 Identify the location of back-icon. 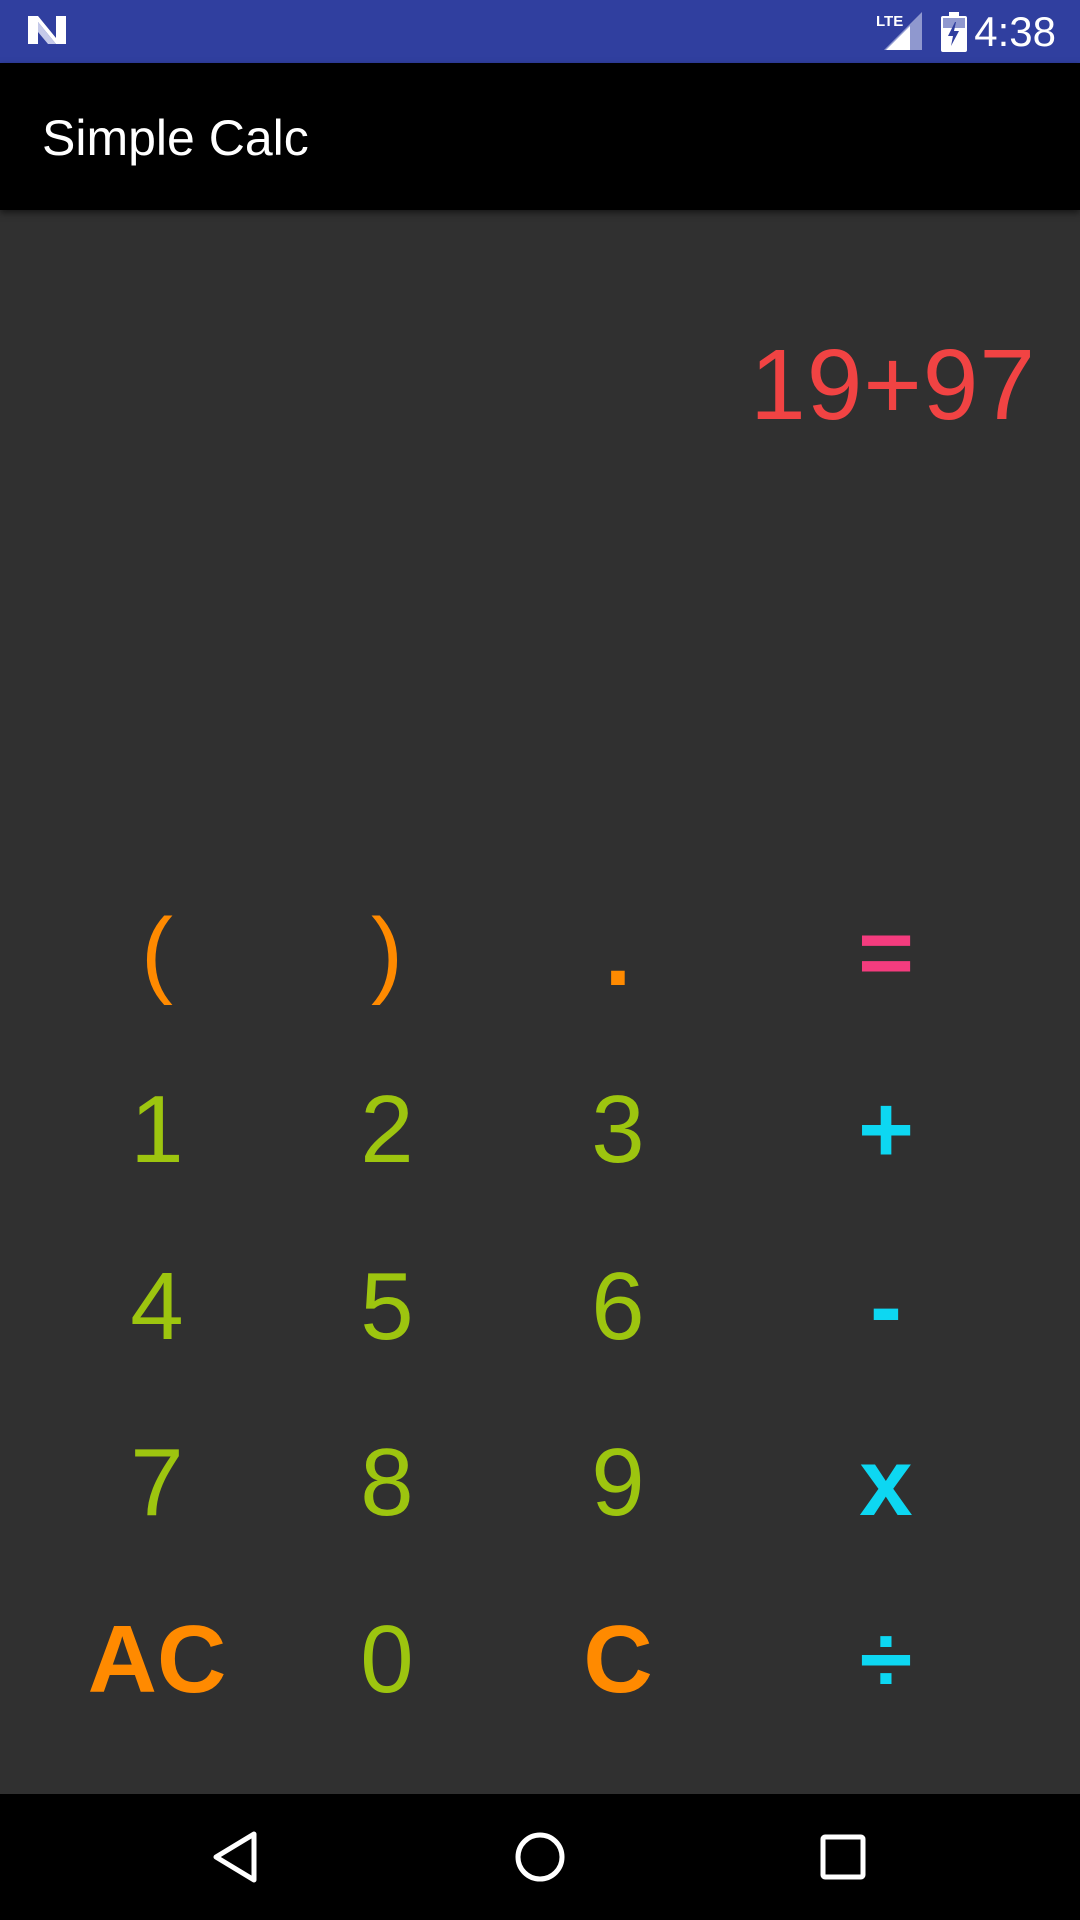
(235, 1857).